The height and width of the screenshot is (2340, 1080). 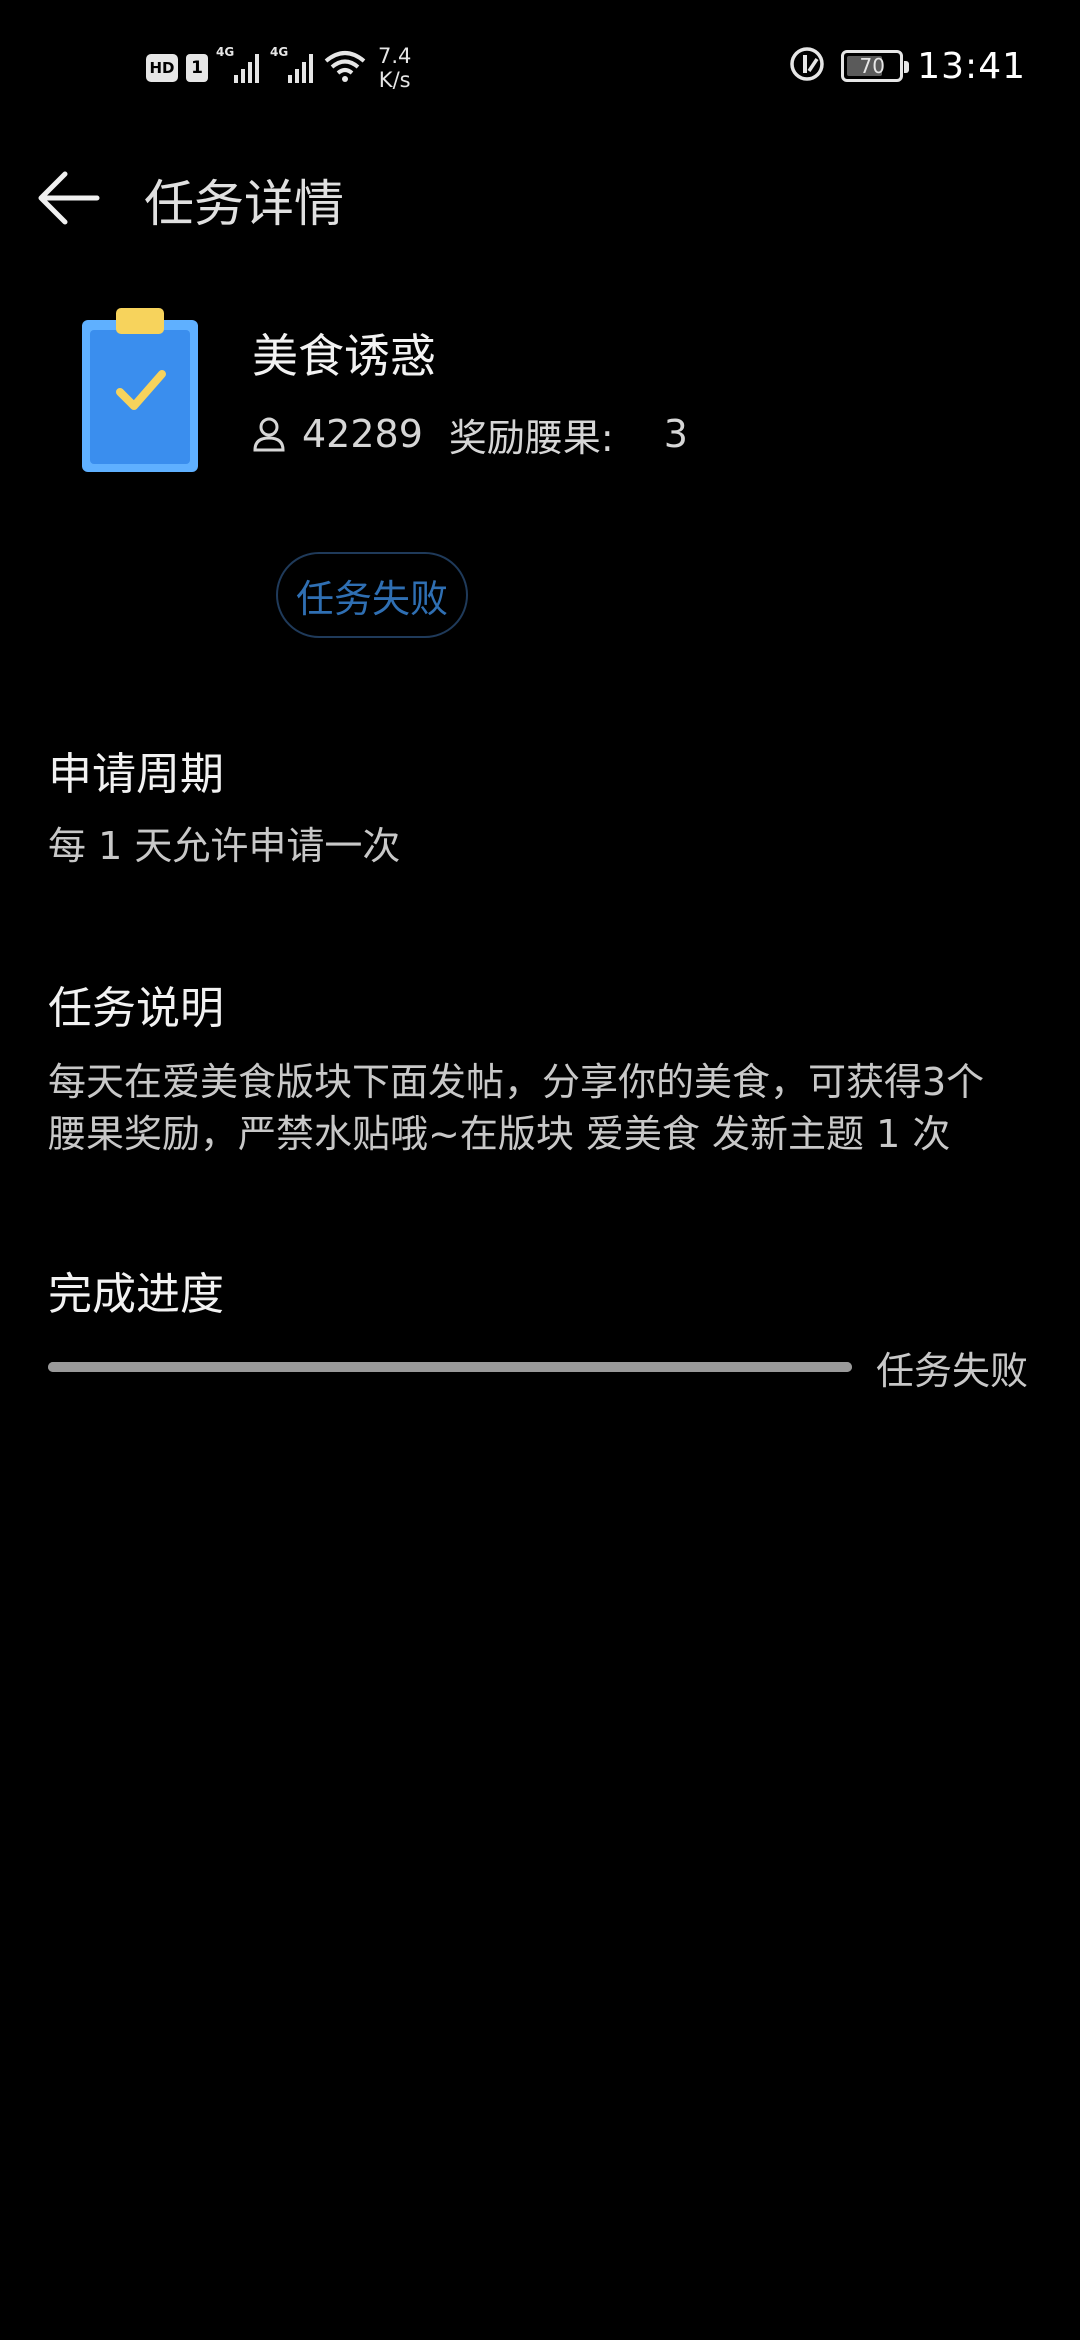 I want to click on progress-status: 任务失败, so click(x=952, y=1371).